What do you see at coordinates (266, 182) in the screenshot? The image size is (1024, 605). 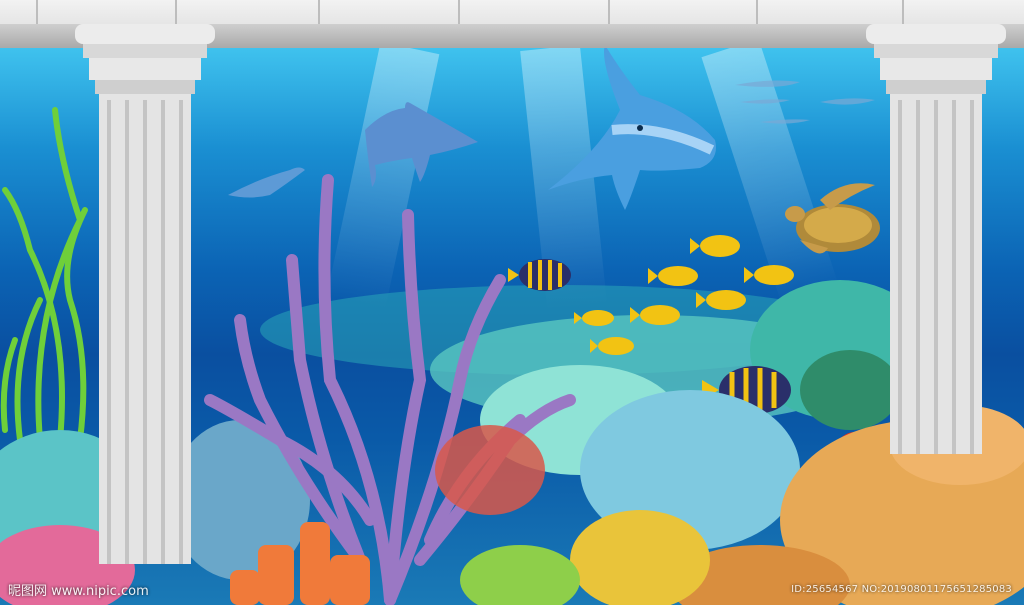 I see `dolphin-small` at bounding box center [266, 182].